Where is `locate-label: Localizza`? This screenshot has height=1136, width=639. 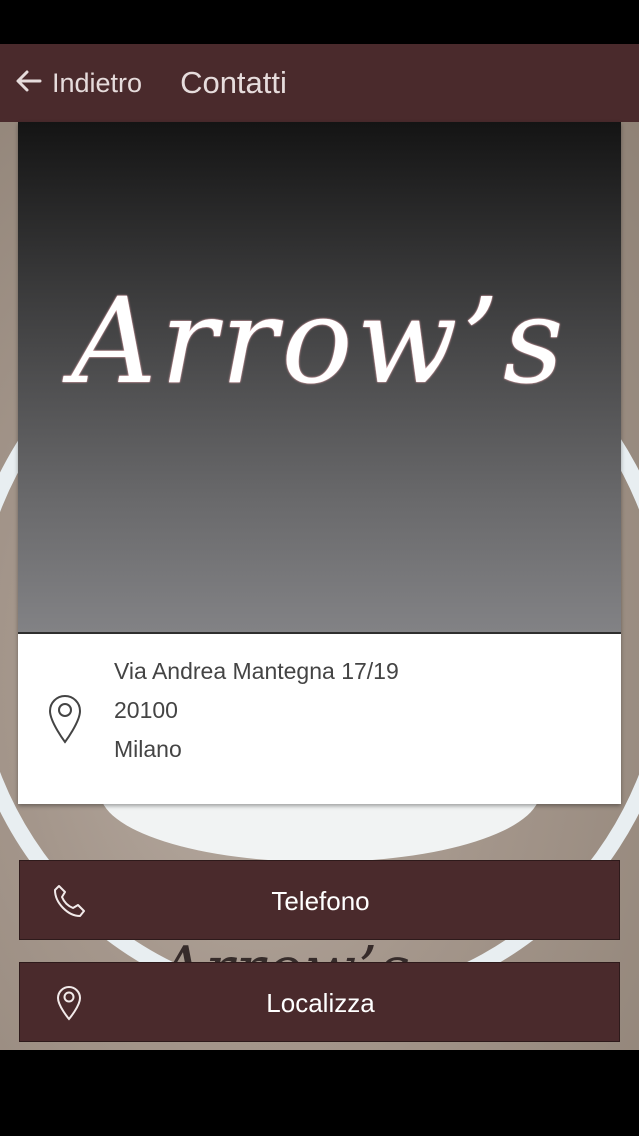
locate-label: Localizza is located at coordinates (320, 1003).